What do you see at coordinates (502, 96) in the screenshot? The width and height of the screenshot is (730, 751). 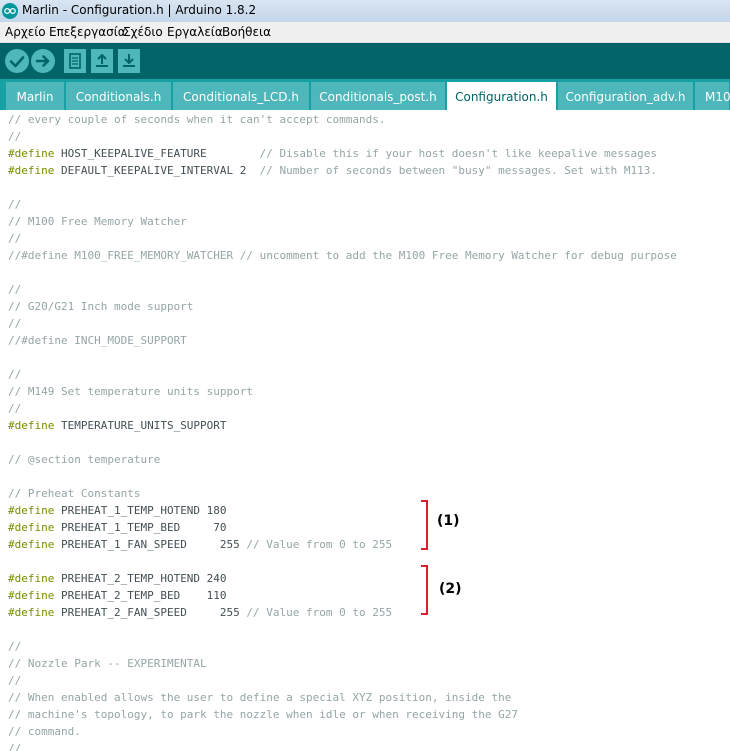 I see `tab-configuration: Configuration.h` at bounding box center [502, 96].